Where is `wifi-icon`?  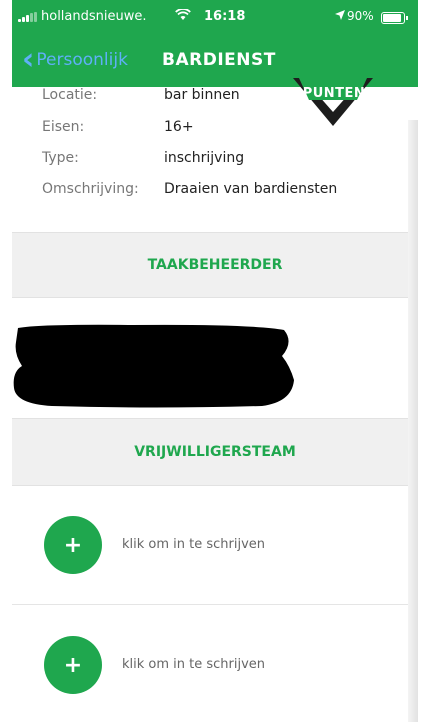
wifi-icon is located at coordinates (183, 16).